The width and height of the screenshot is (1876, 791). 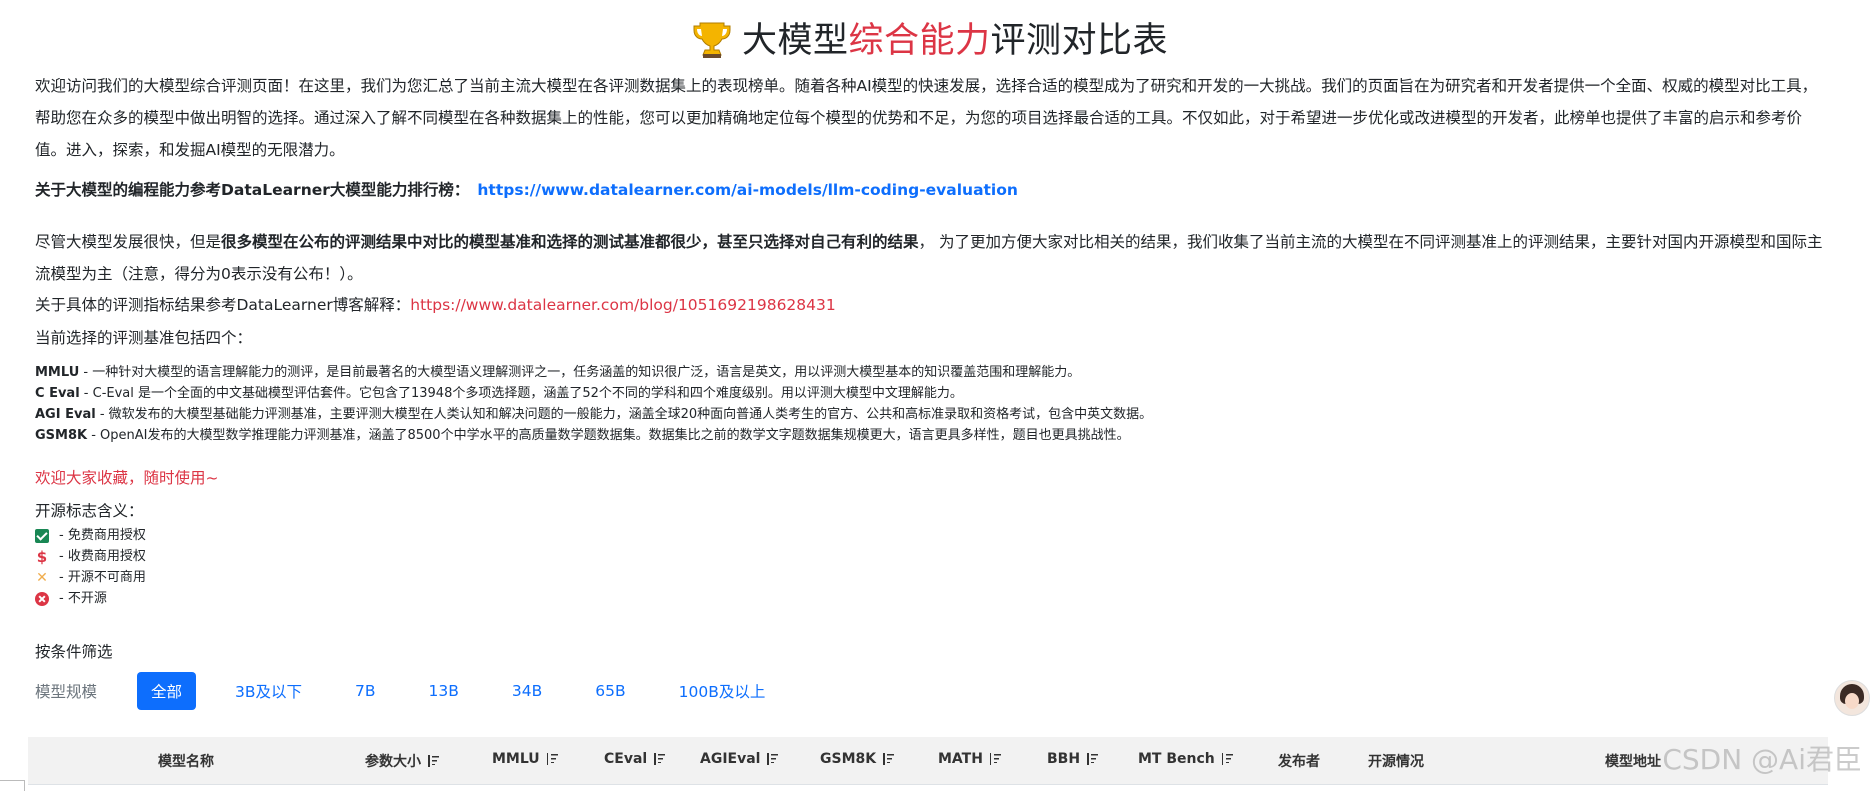 I want to click on corner-fragment, so click(x=12, y=785).